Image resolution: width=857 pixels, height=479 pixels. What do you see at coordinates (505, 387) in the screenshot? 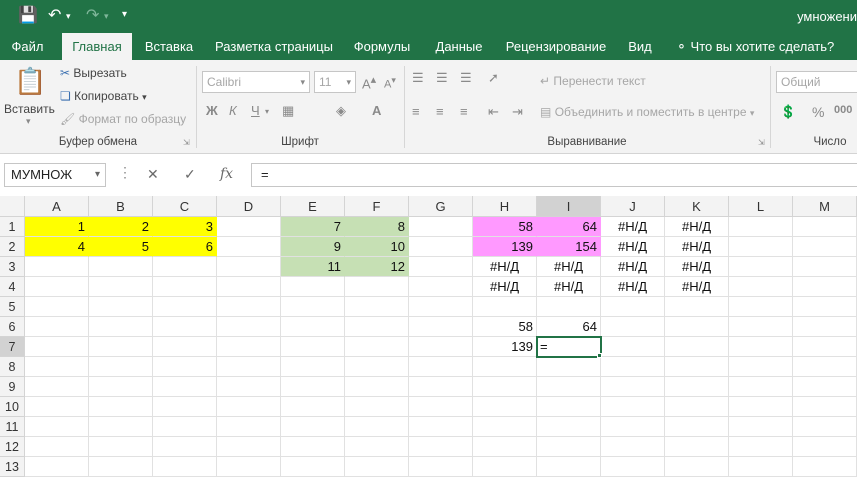
I see `cell-h9` at bounding box center [505, 387].